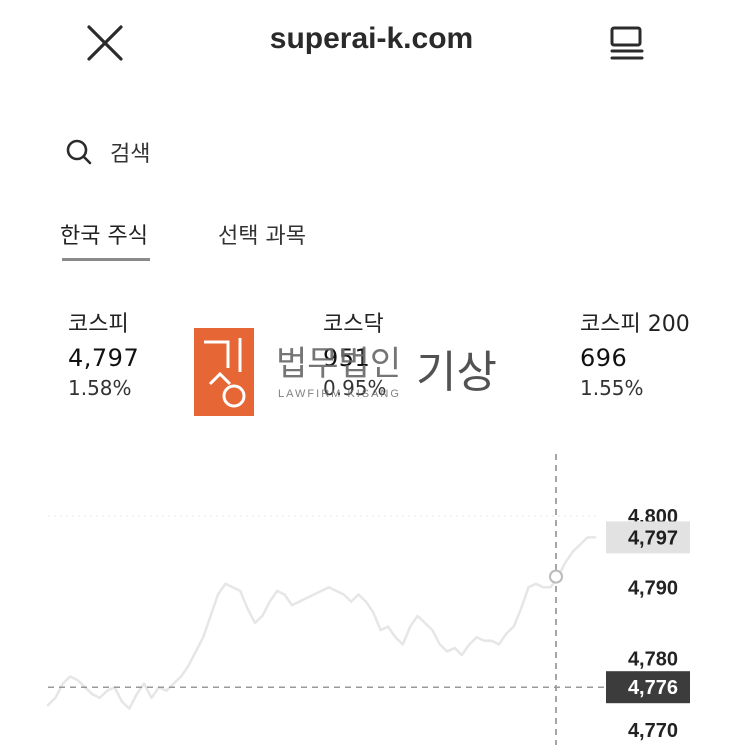 This screenshot has width=743, height=745. What do you see at coordinates (556, 576) in the screenshot?
I see `hover-point` at bounding box center [556, 576].